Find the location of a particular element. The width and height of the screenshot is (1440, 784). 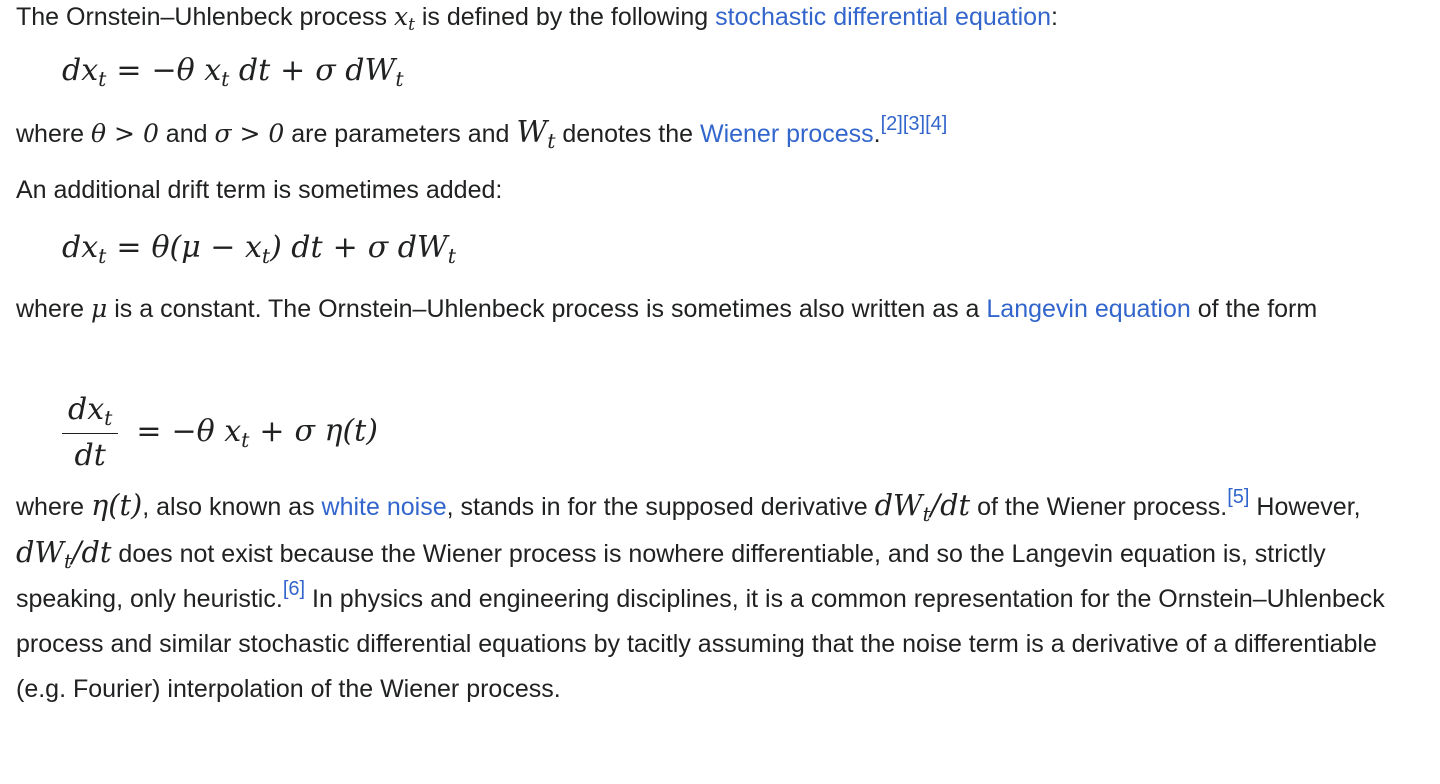

eq2-lhs: dxt is located at coordinates (84, 248).